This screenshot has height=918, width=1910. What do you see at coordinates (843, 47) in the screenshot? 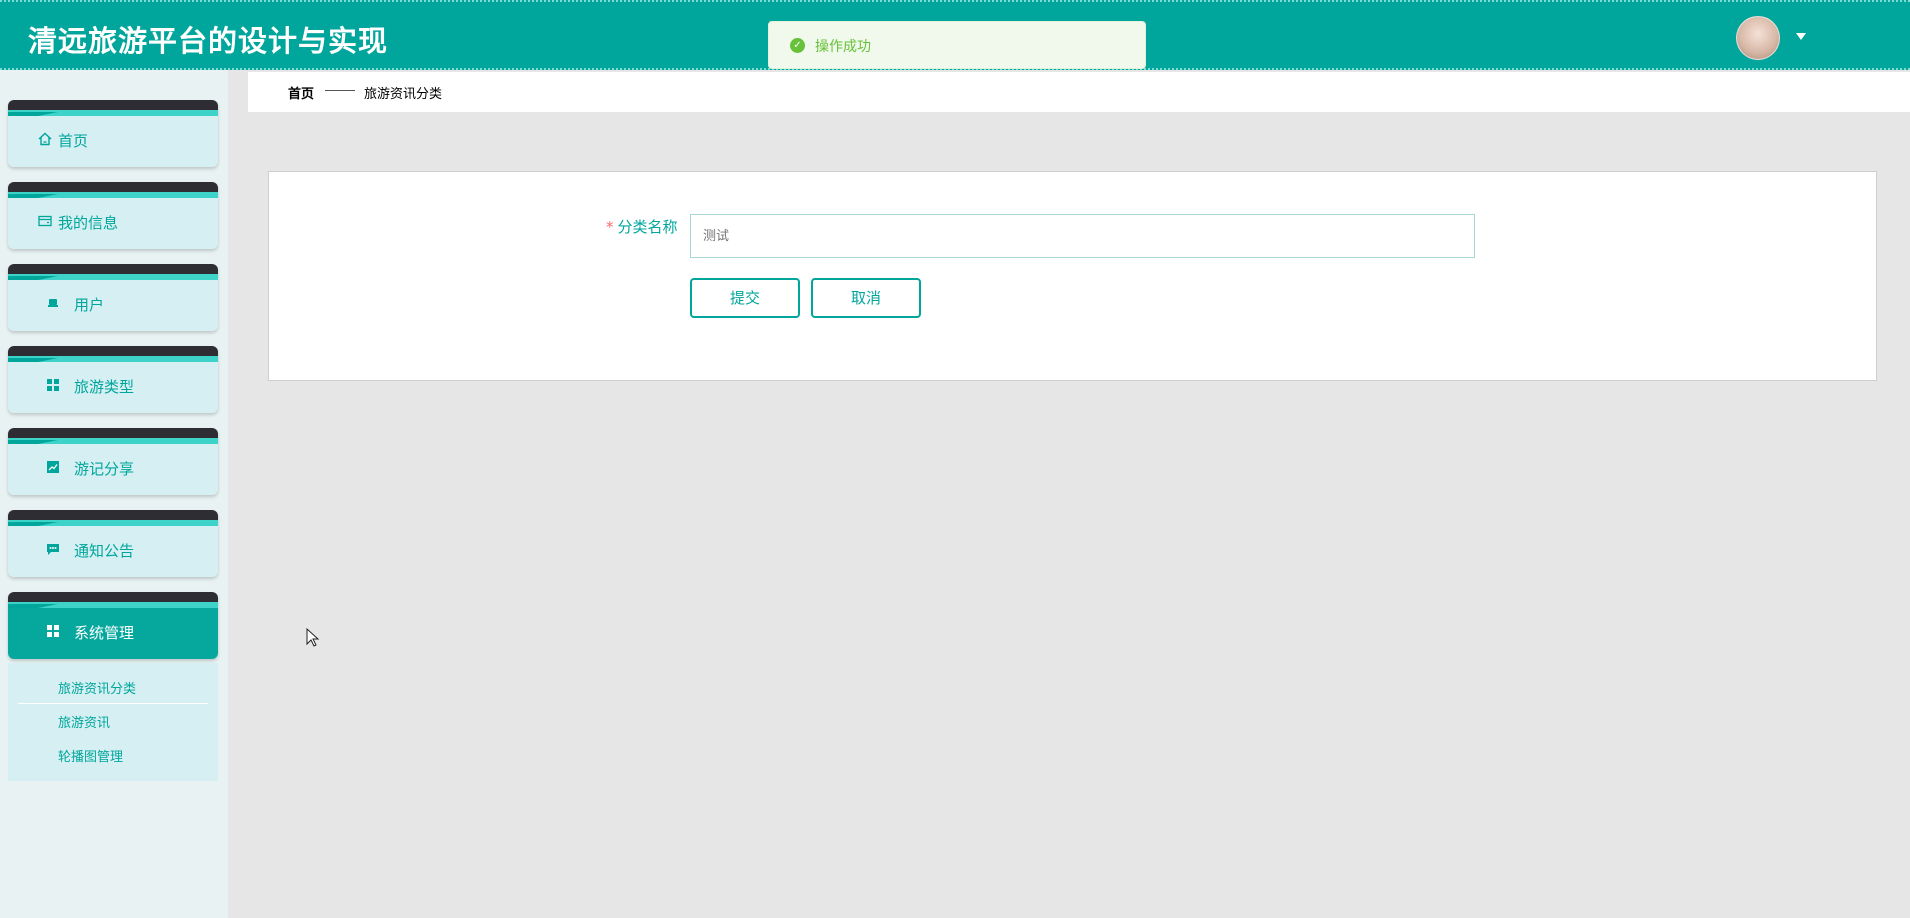
I see `toast-message: 操作成功` at bounding box center [843, 47].